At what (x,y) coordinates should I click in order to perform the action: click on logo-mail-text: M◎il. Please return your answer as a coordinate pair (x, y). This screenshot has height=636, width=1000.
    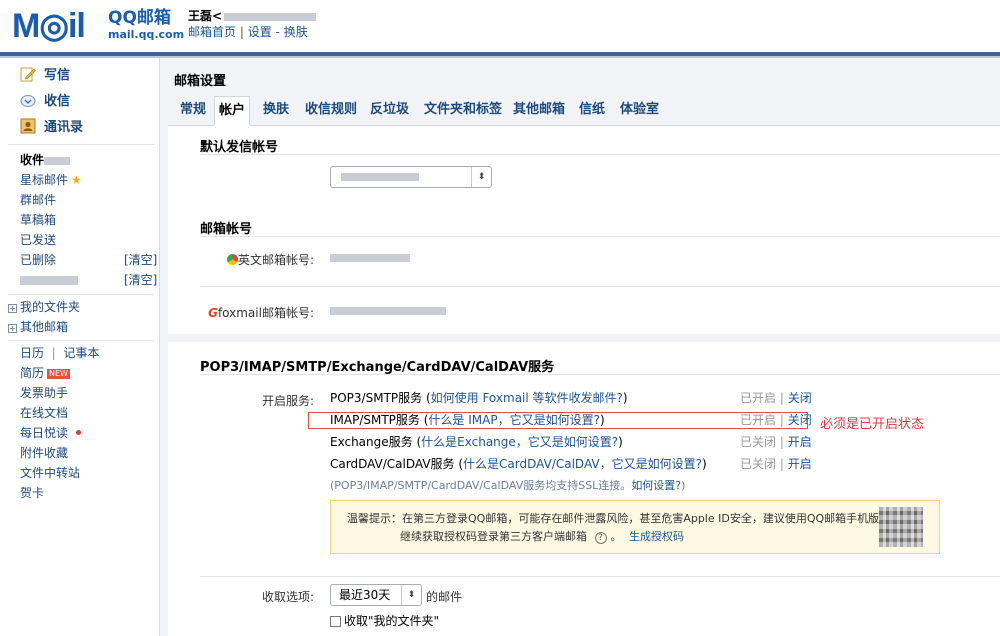
    Looking at the image, I should click on (49, 26).